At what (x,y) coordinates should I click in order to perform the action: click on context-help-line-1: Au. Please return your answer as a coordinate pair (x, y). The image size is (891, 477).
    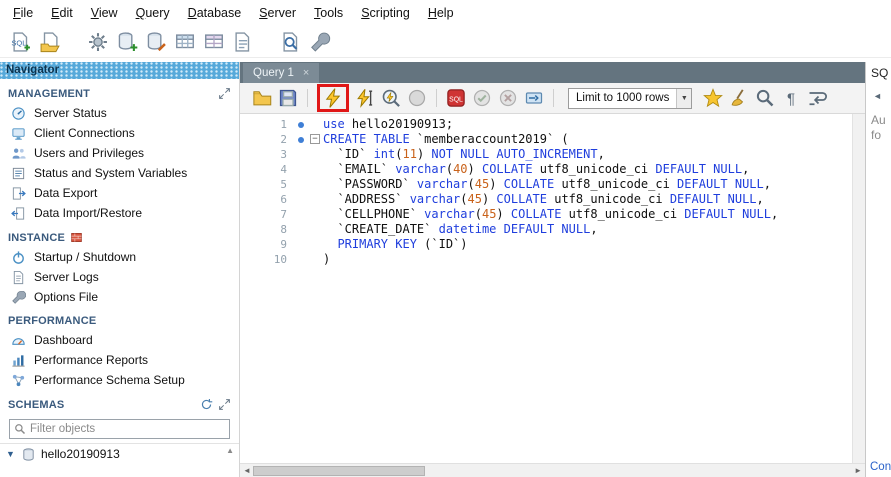
    Looking at the image, I should click on (878, 120).